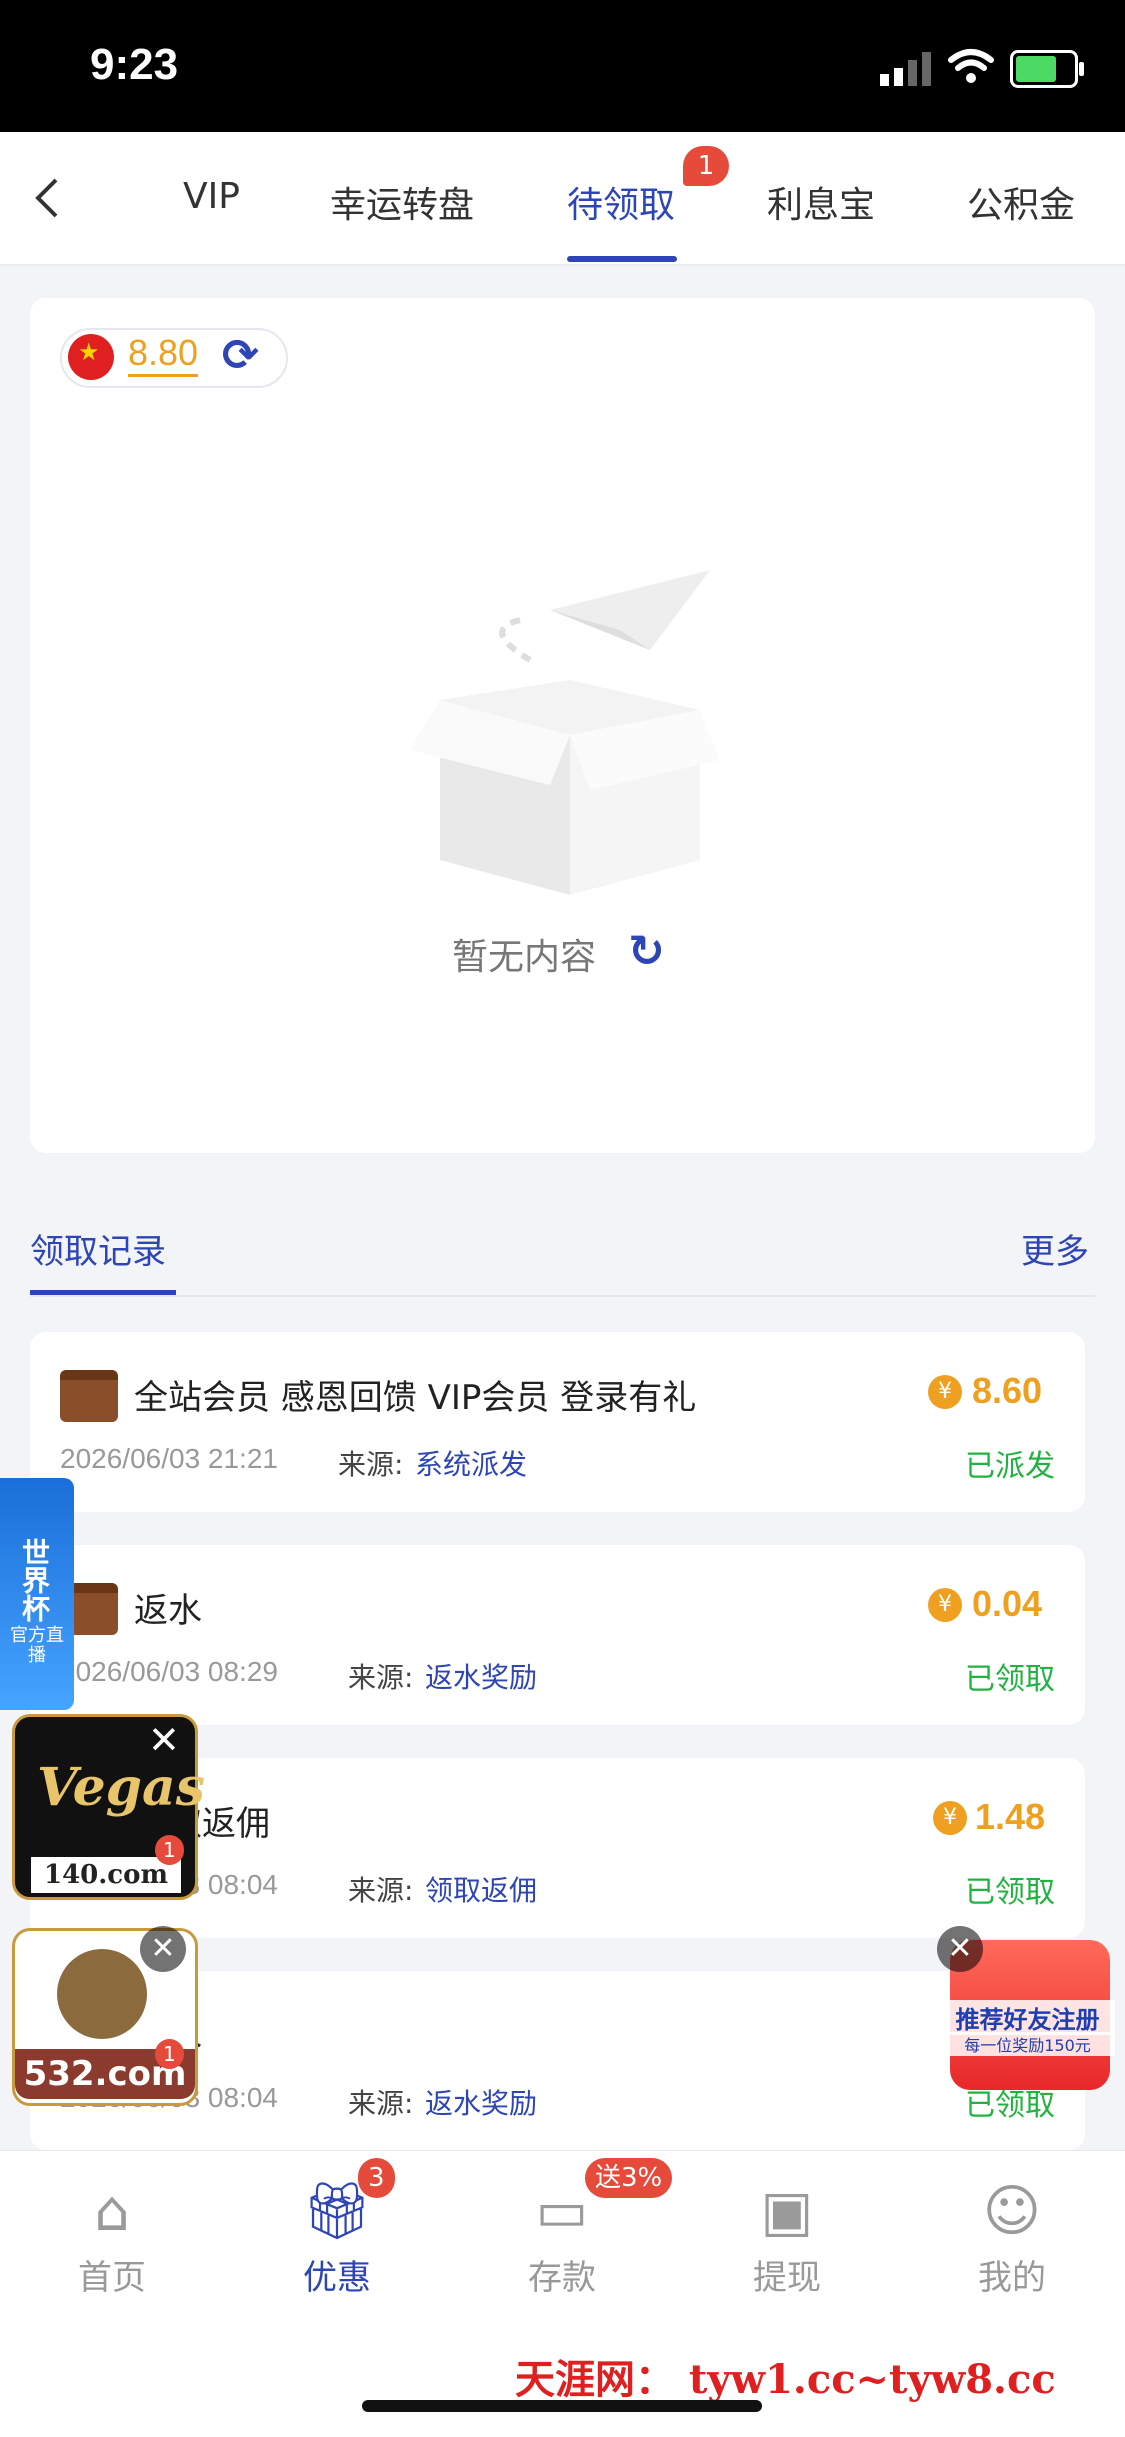  I want to click on top-nav: VIP 幸运转盘 待领取 1 利息宝 公积金, so click(562, 199).